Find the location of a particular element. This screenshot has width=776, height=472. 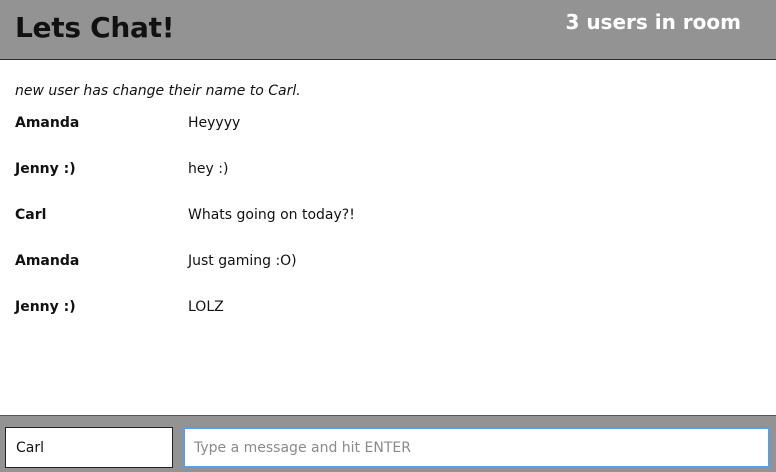

message-row: Amanda Heyyyy is located at coordinates (388, 125).